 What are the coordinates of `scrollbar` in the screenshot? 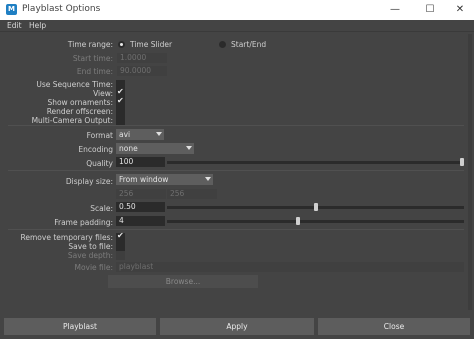 It's located at (470, 172).